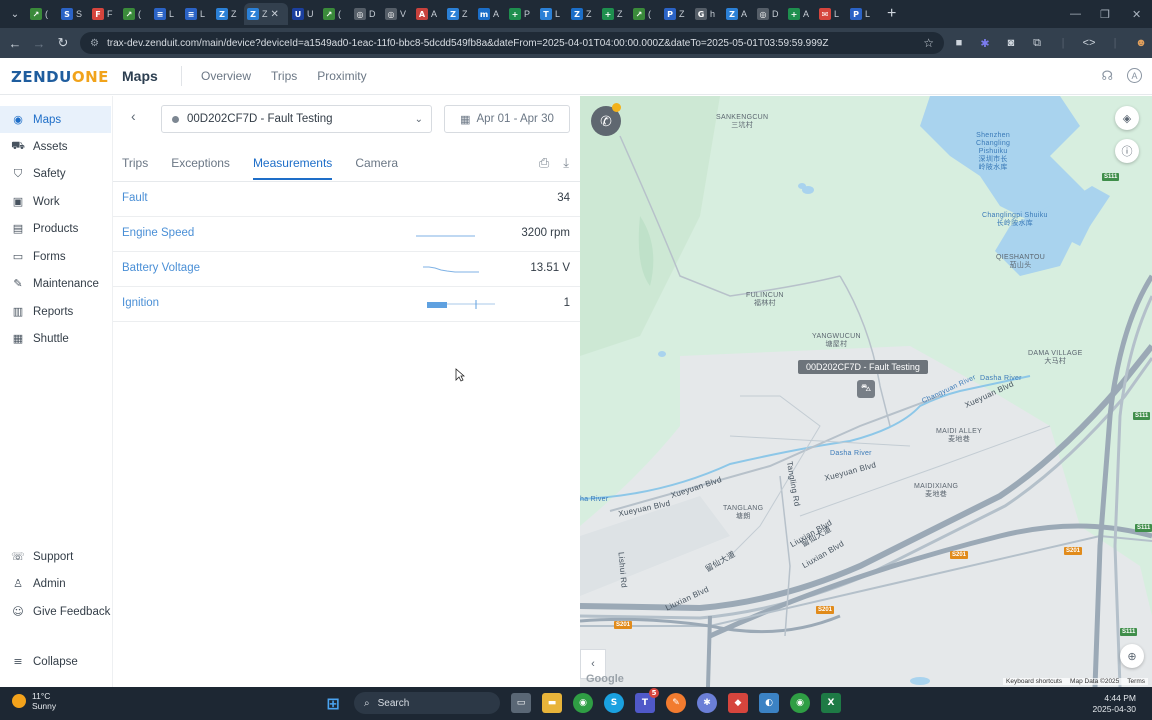 The image size is (1152, 720). What do you see at coordinates (863, 367) in the screenshot?
I see `vehicle-label: 00D202CF7D - Fault Testing` at bounding box center [863, 367].